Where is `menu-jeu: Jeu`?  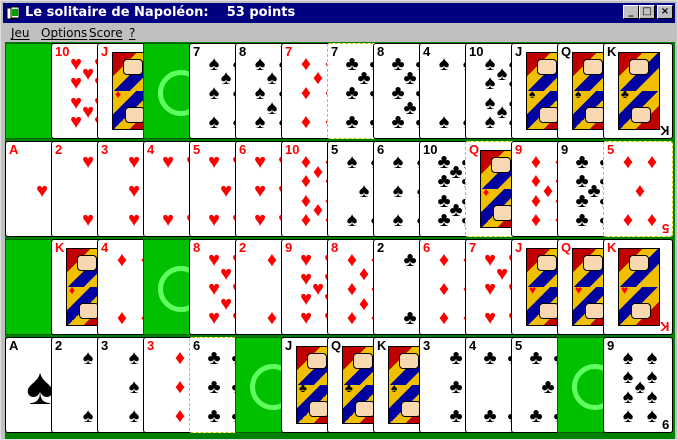
menu-jeu: Jeu is located at coordinates (20, 33).